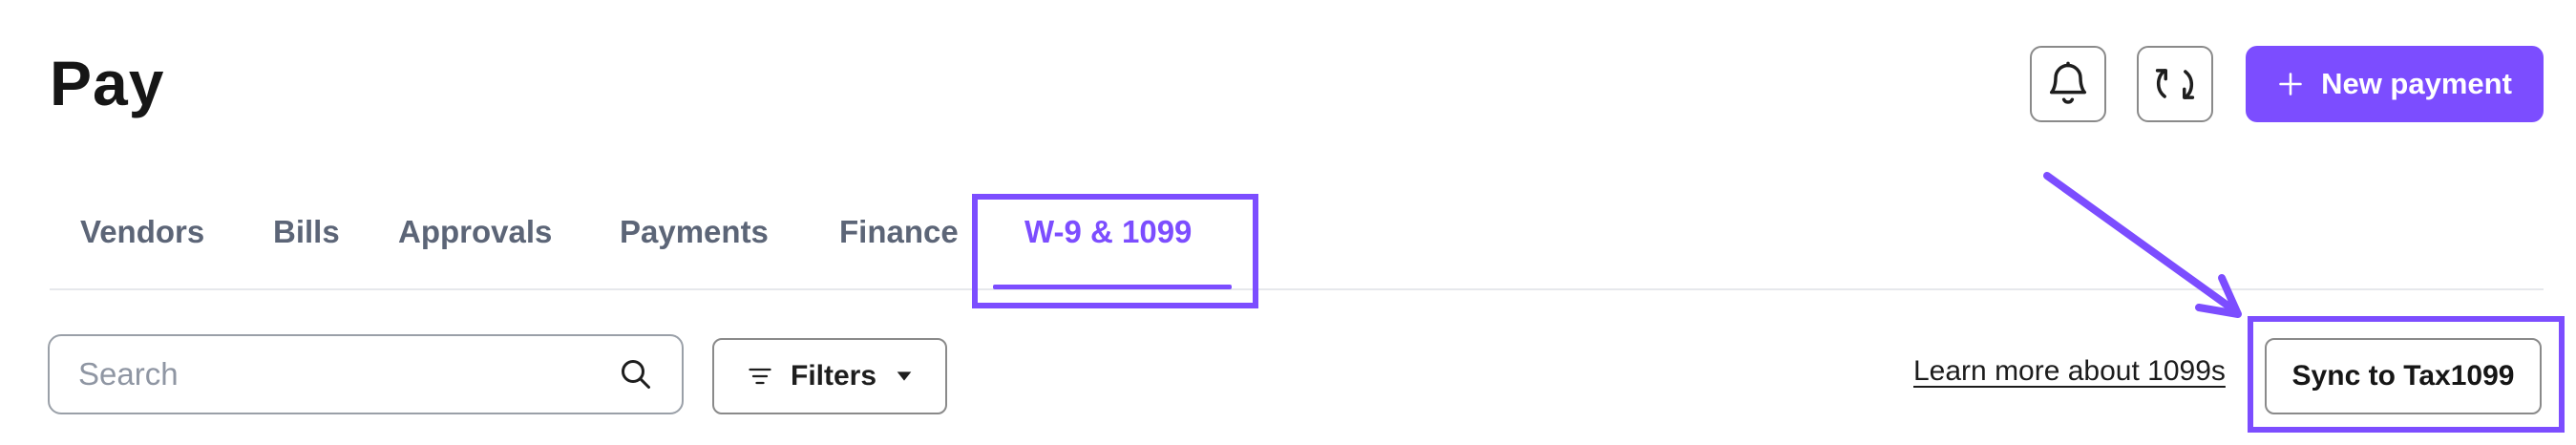  I want to click on tab-bills: Bills, so click(306, 232).